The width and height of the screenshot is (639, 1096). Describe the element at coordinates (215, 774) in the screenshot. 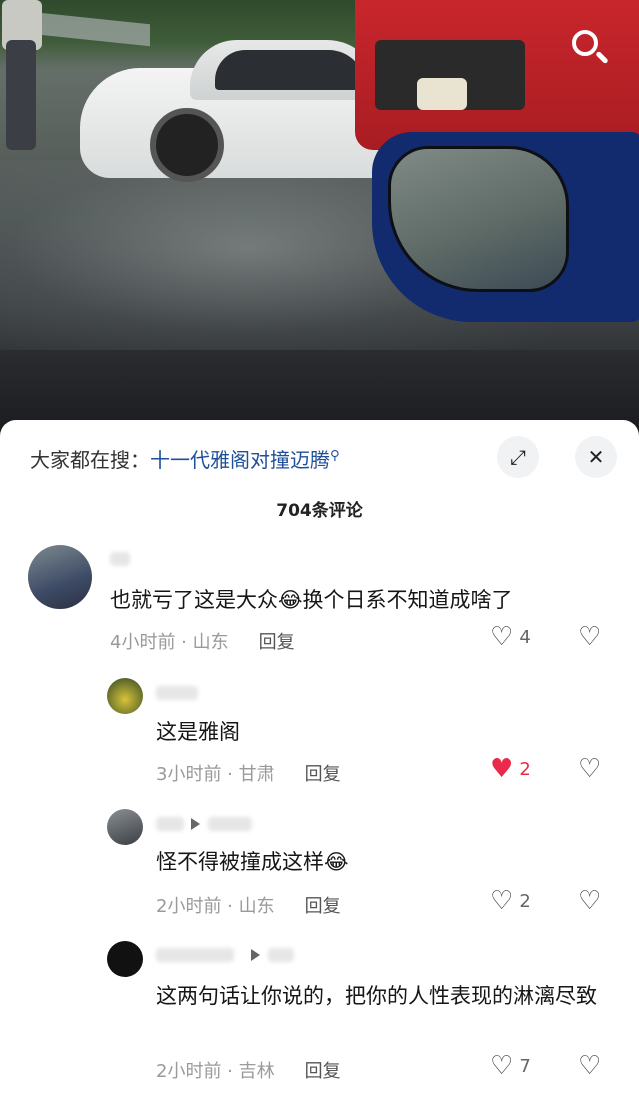

I see `comment-time: 3小时前 · 甘肃` at that location.